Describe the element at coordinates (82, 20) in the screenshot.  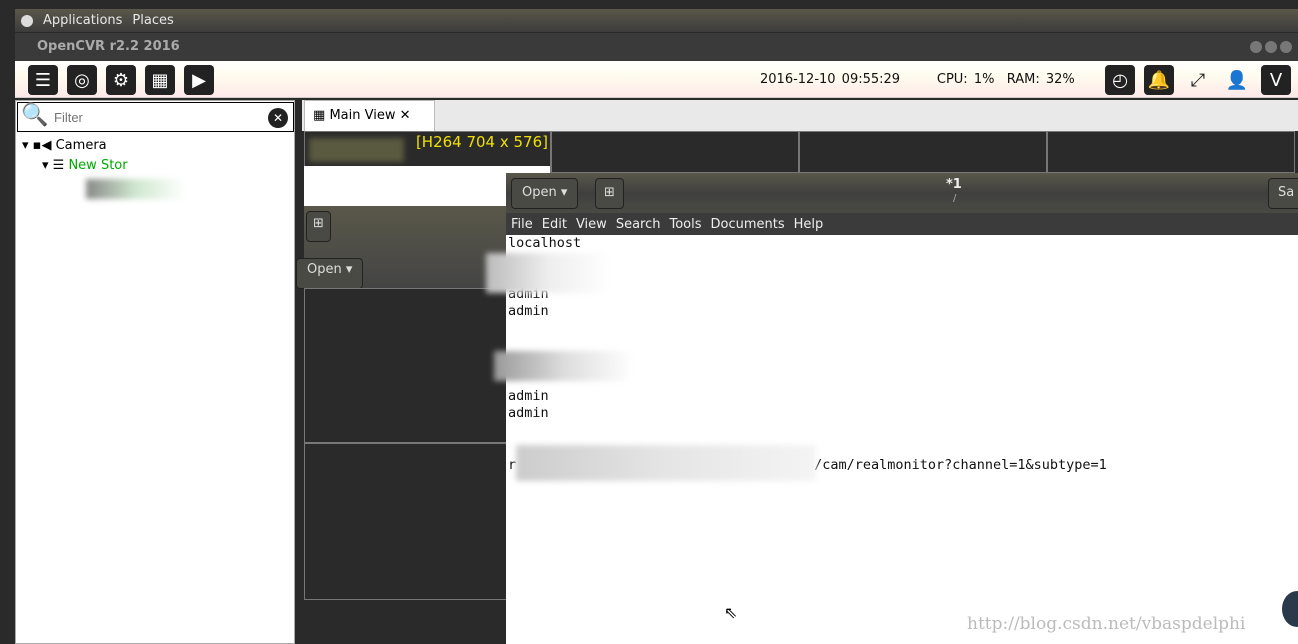
I see `applications-menu: Applications` at that location.